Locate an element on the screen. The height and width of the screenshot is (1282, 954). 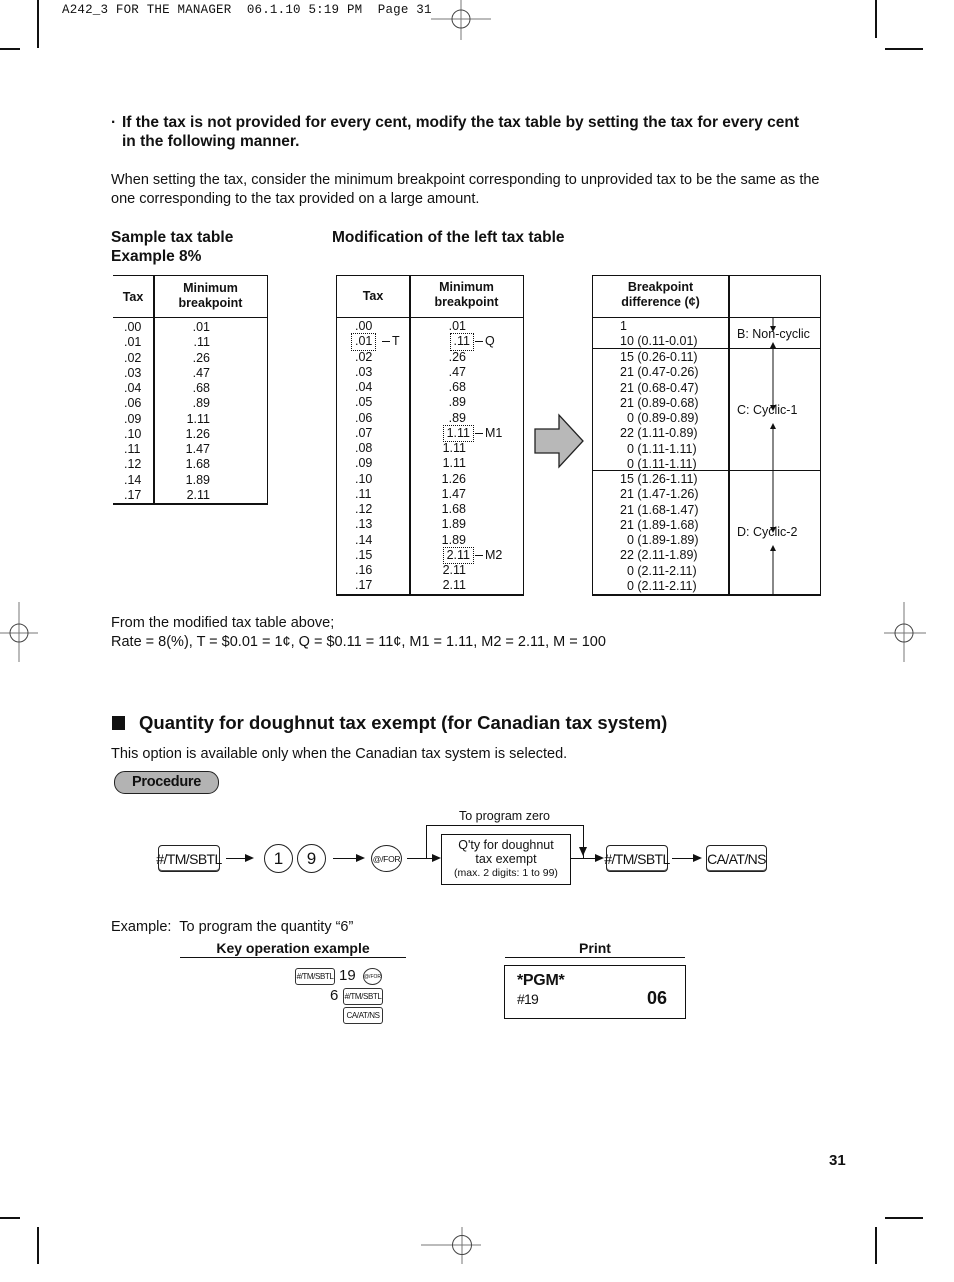
box-line2: tax exempt is located at coordinates (506, 859).